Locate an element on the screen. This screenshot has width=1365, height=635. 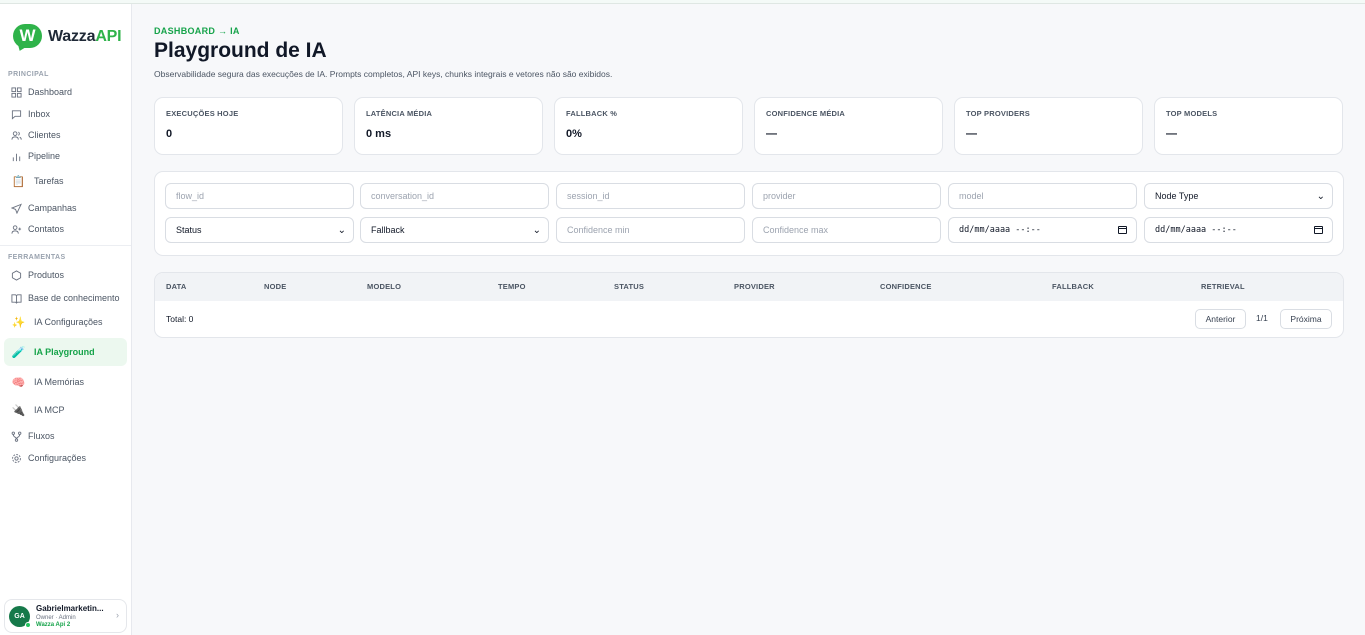
top-border is located at coordinates (682, 2).